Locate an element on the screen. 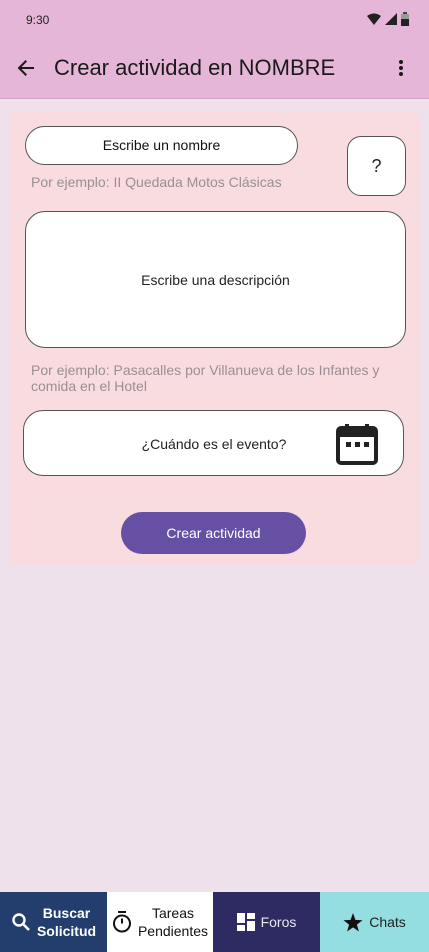 This screenshot has height=952, width=429. more-vert-icon is located at coordinates (401, 68).